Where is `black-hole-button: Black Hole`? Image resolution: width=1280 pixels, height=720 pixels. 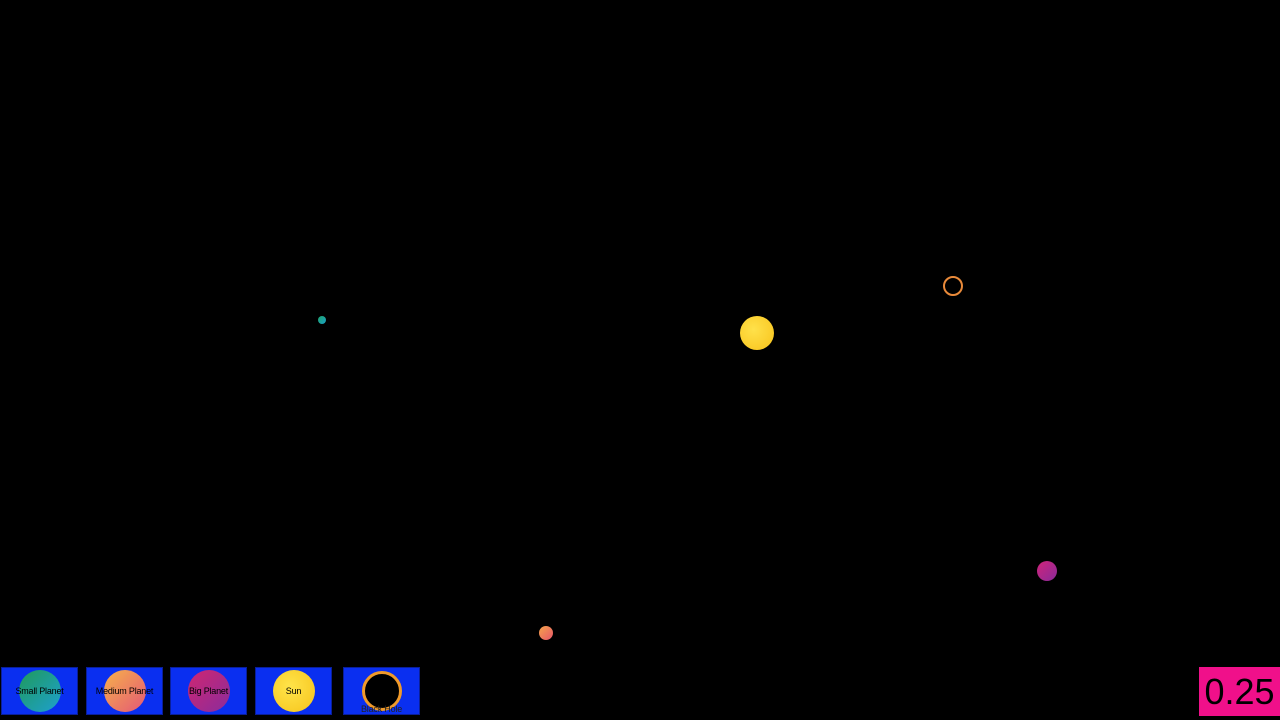 black-hole-button: Black Hole is located at coordinates (381, 691).